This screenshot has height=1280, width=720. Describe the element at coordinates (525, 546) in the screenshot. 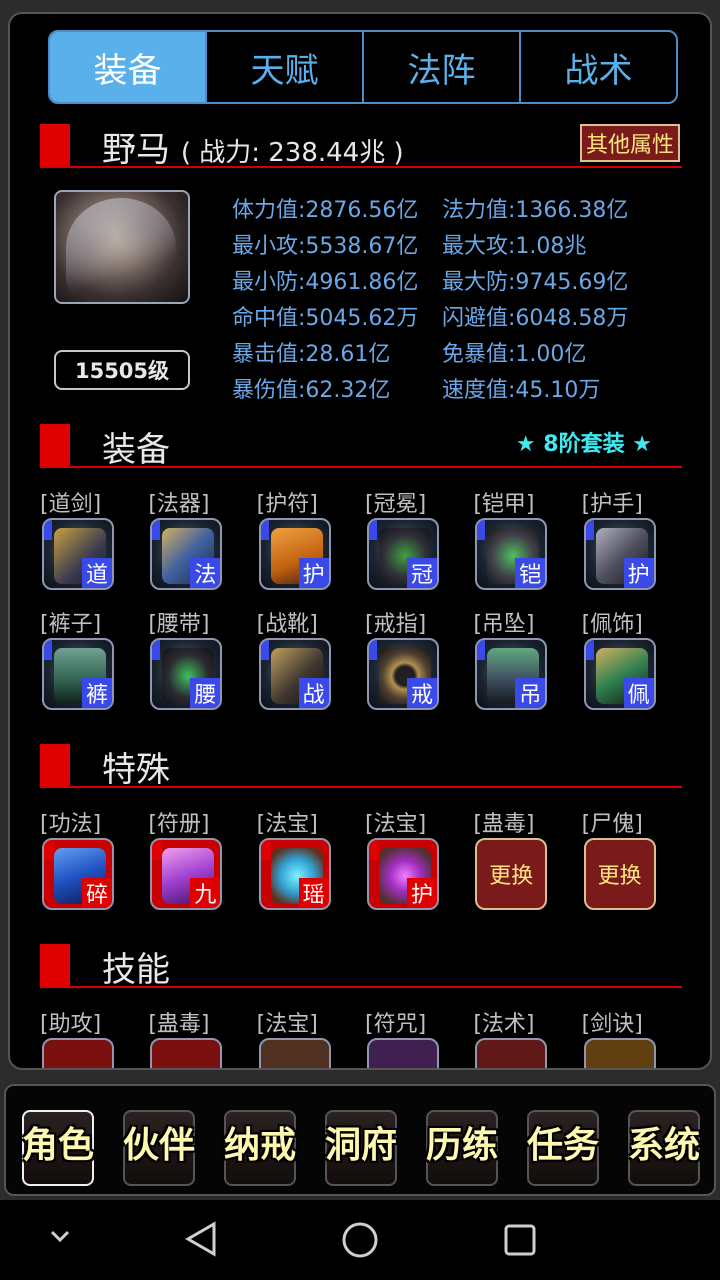

I see `equip-slot-armor: [铠甲] 铠` at that location.